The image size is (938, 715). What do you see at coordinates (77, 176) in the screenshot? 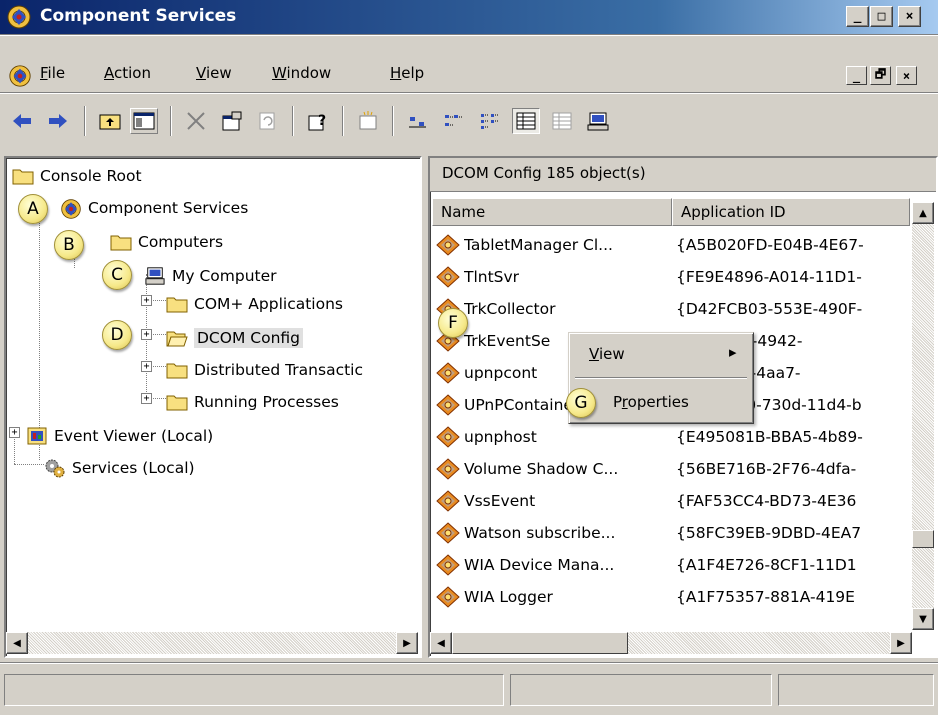
I see `tree-item-console-root: Console Root` at bounding box center [77, 176].